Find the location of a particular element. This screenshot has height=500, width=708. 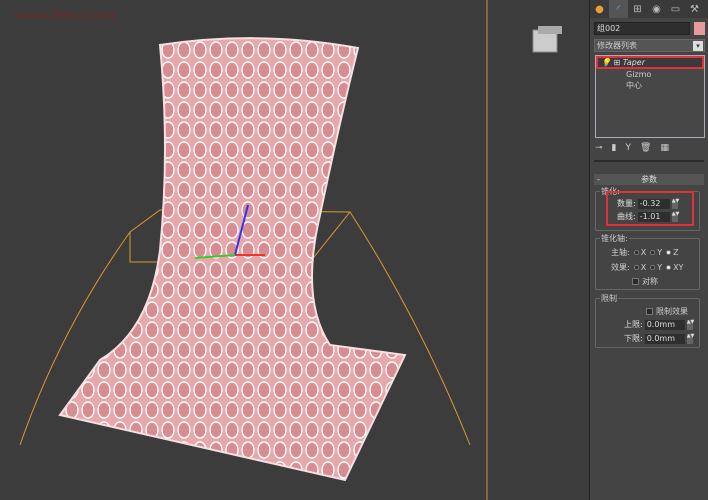

pin-stack-icon: ⊸ is located at coordinates (599, 148).